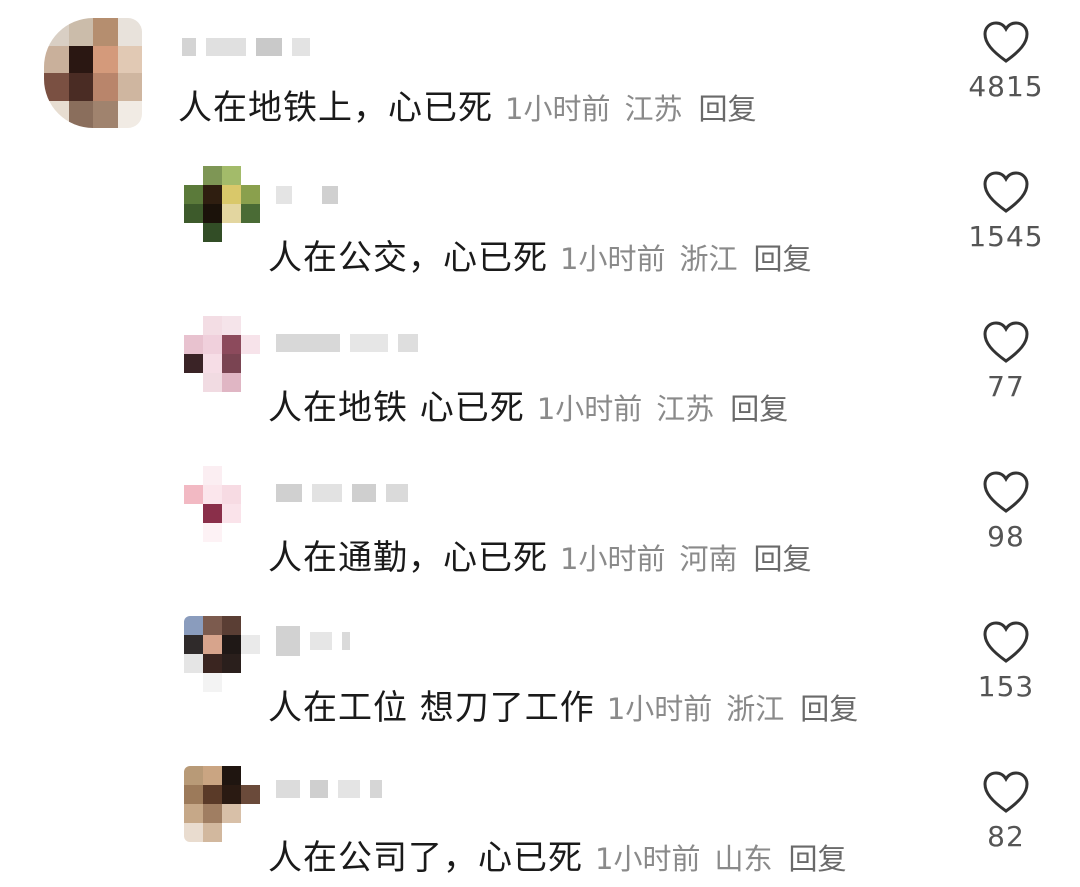 The width and height of the screenshot is (1080, 887). Describe the element at coordinates (431, 708) in the screenshot. I see `comment-text: 人在工位 想刀了工作` at that location.